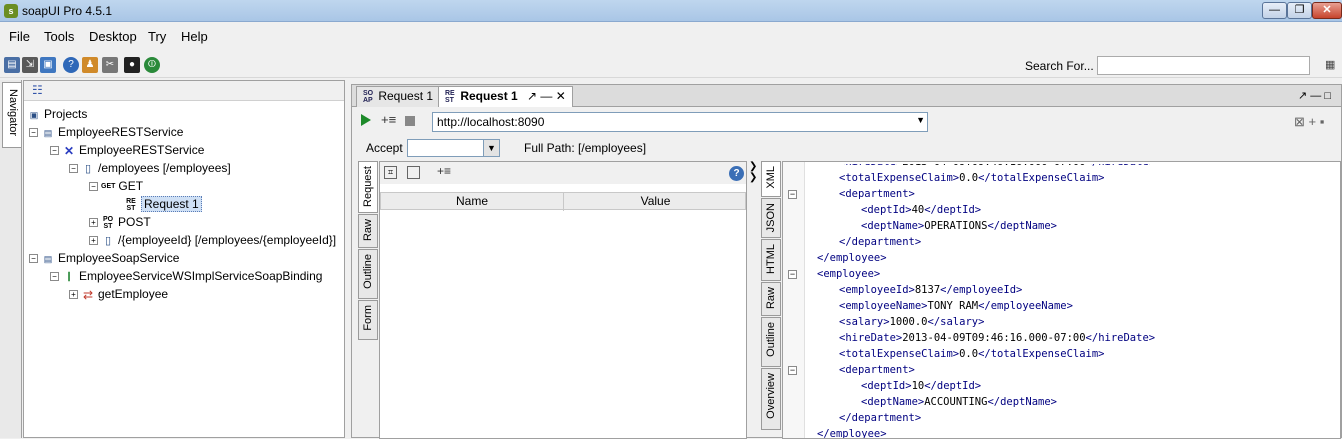  Describe the element at coordinates (1314, 95) in the screenshot. I see `editor-window-controls: ↗ — □` at that location.